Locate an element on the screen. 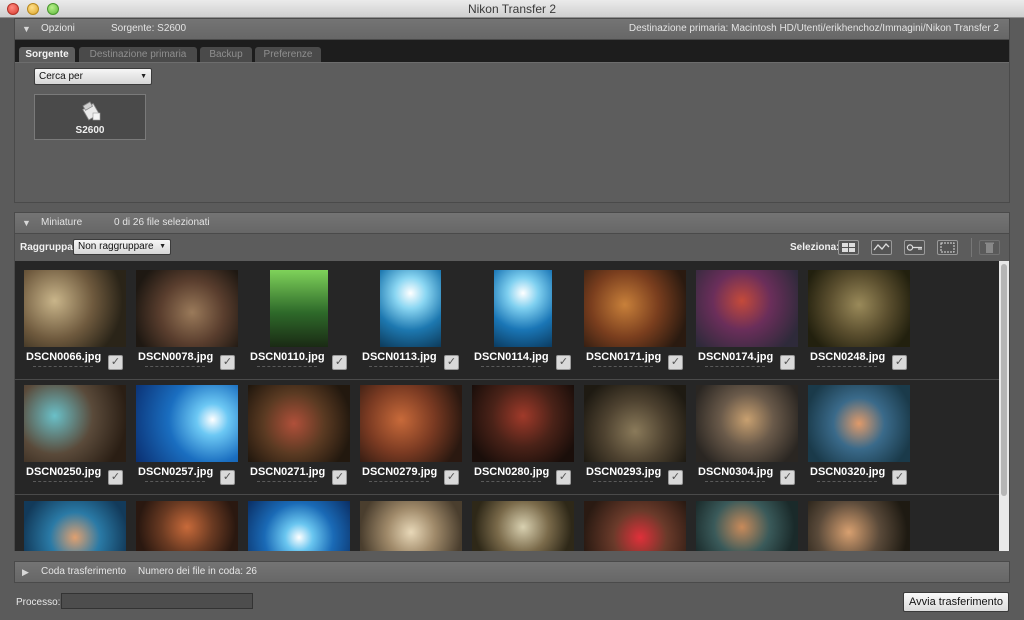 This screenshot has width=1024, height=620. tab-primary-destination: Destinazione primaria is located at coordinates (138, 54).